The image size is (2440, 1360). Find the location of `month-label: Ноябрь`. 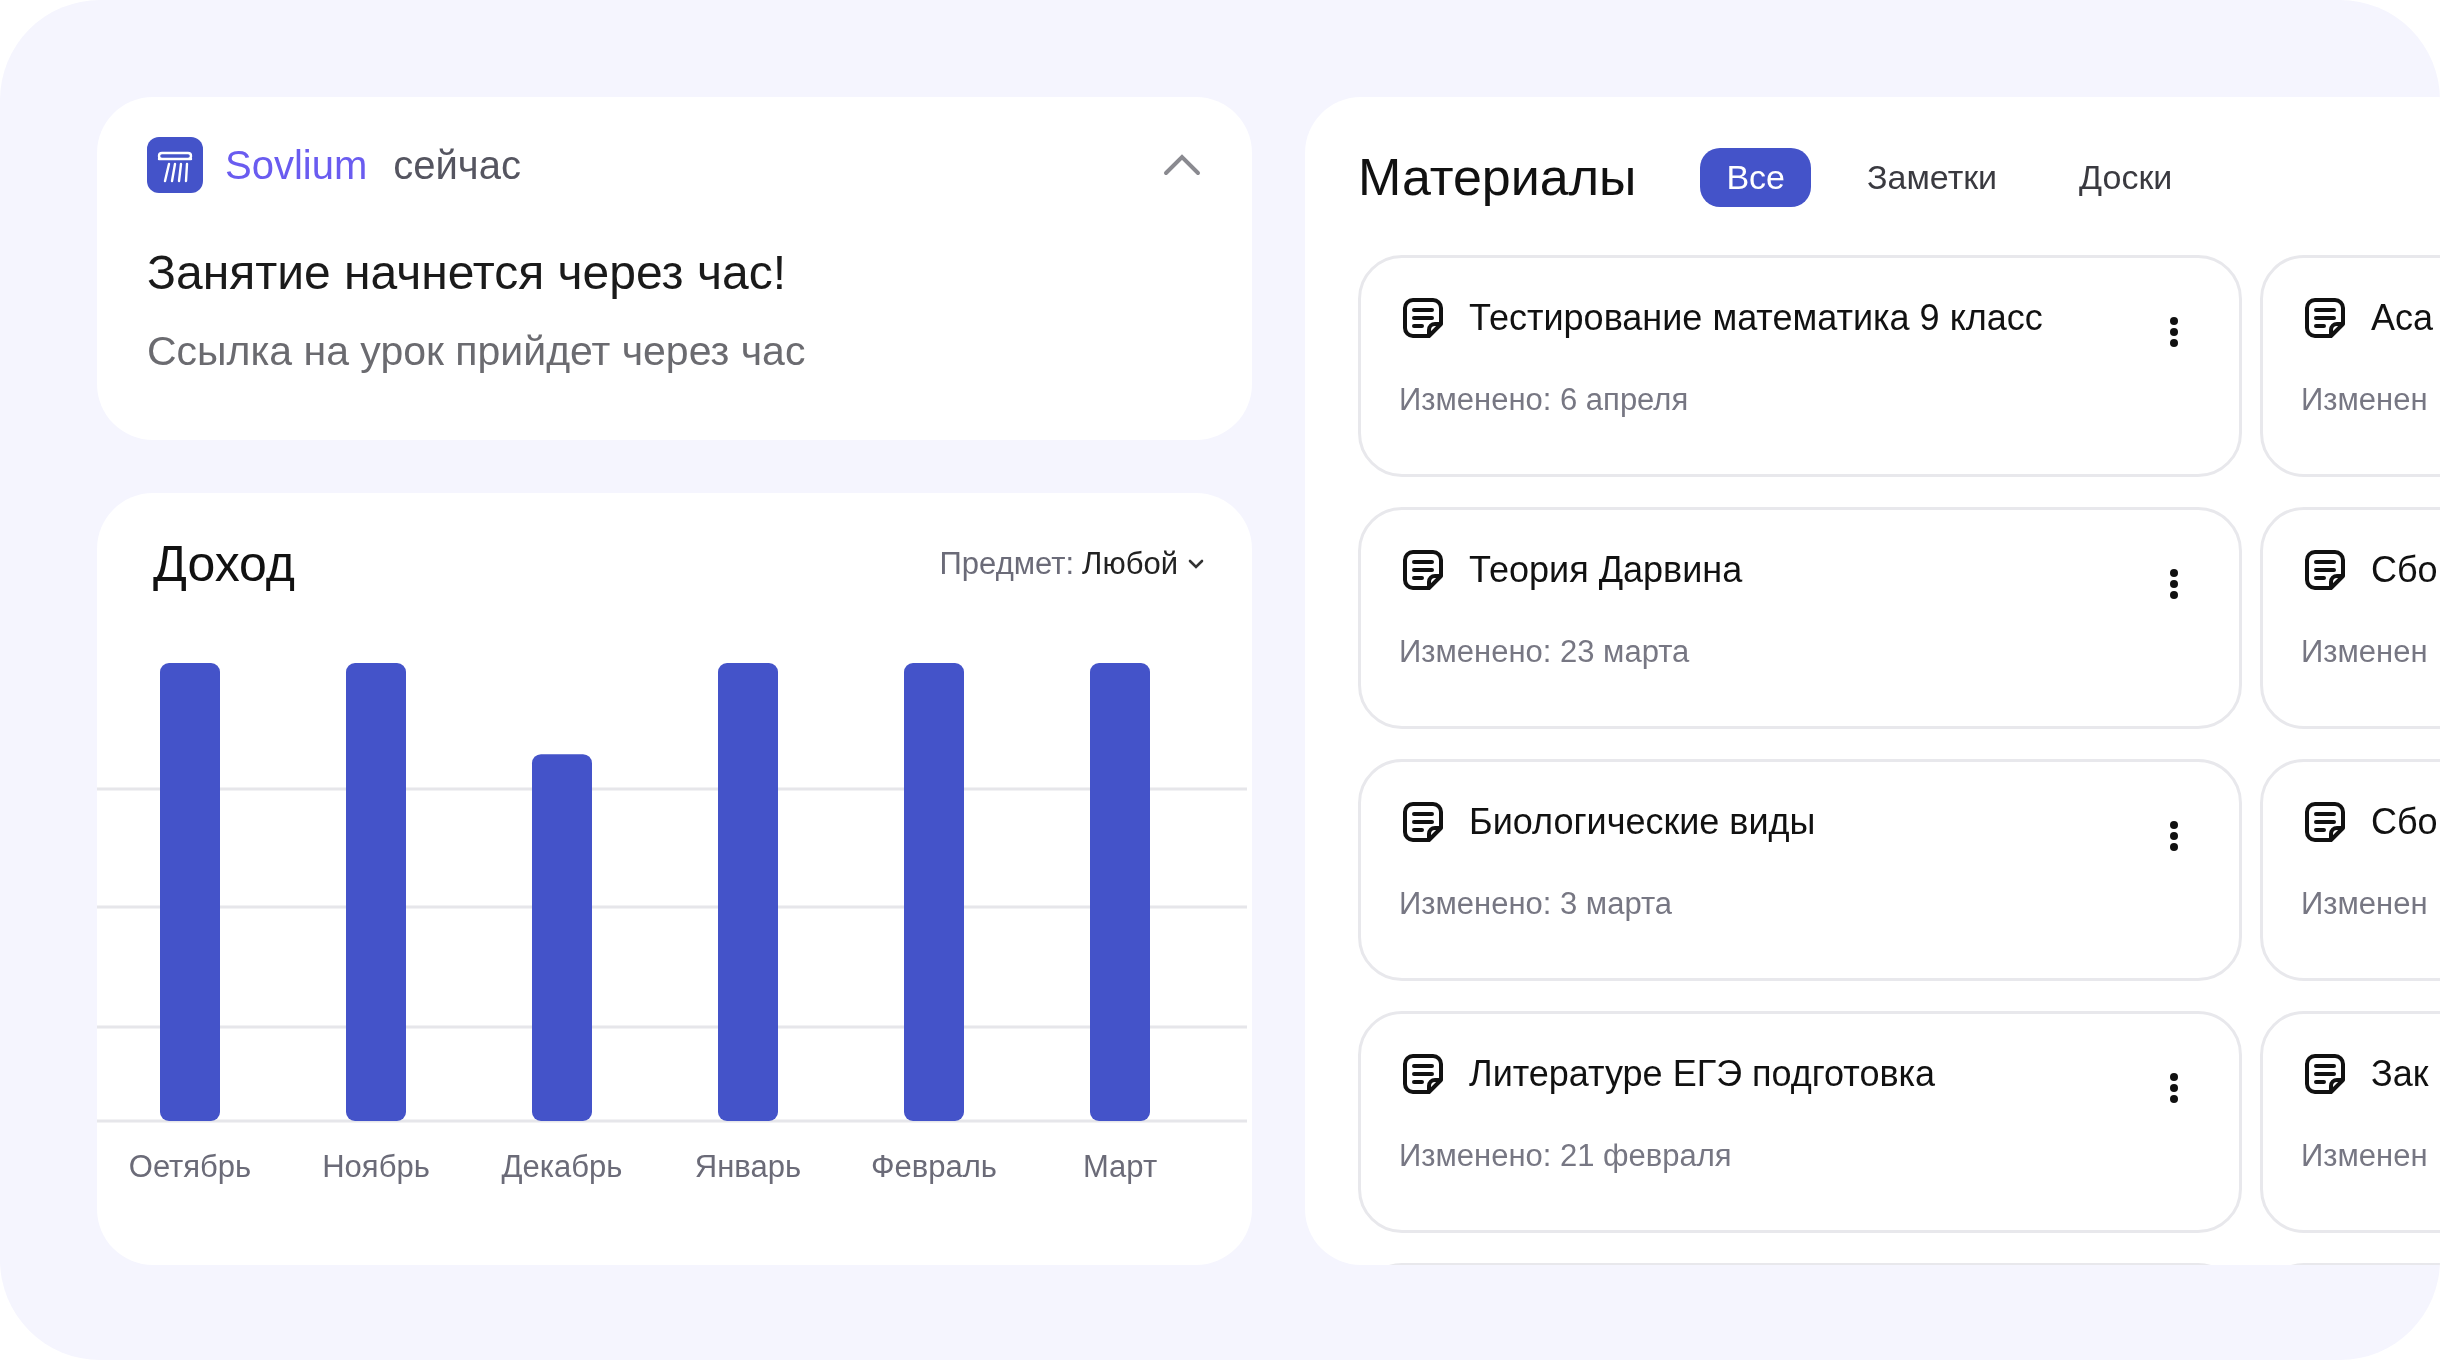

month-label: Ноябрь is located at coordinates (376, 1167).